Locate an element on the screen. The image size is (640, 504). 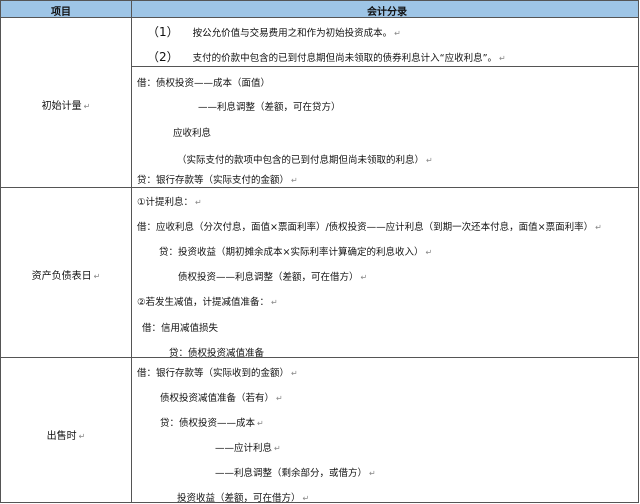
entry-line: 投资收益（差额，可在借方） ↵ is located at coordinates (243, 498).